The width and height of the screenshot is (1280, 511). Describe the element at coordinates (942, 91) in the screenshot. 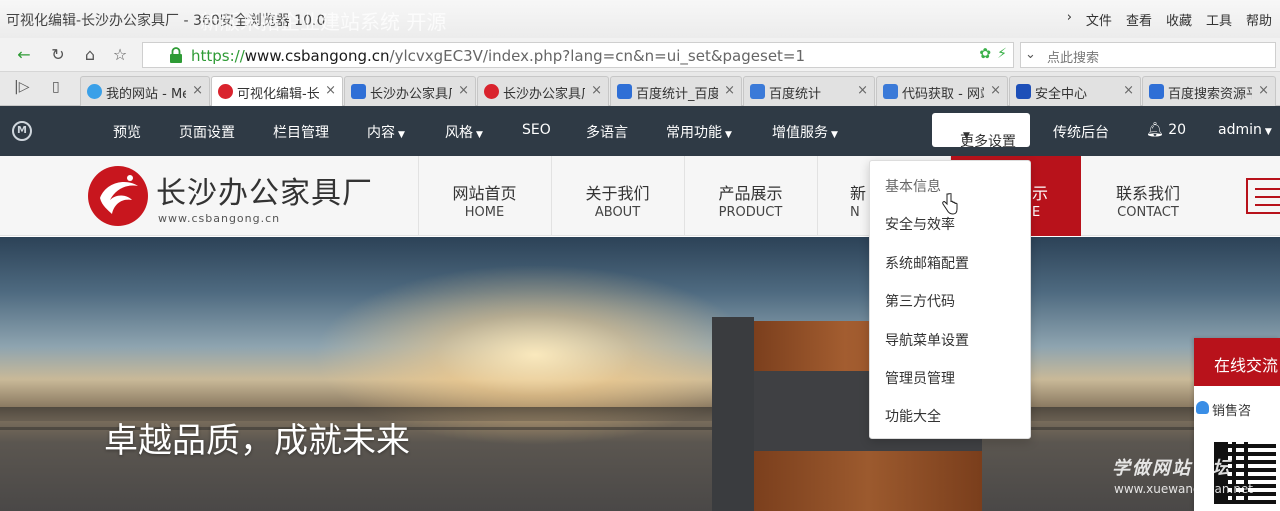

I see `tab-code-fetch: 代码获取 - 网站 ×` at that location.